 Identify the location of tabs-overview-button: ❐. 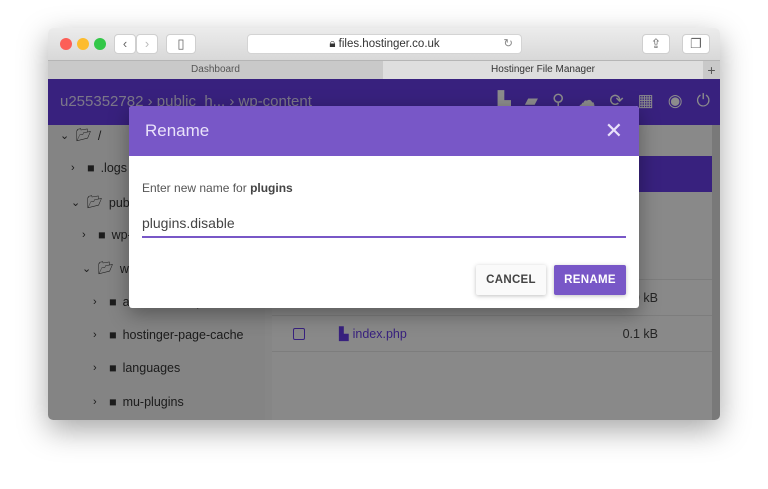
(696, 44).